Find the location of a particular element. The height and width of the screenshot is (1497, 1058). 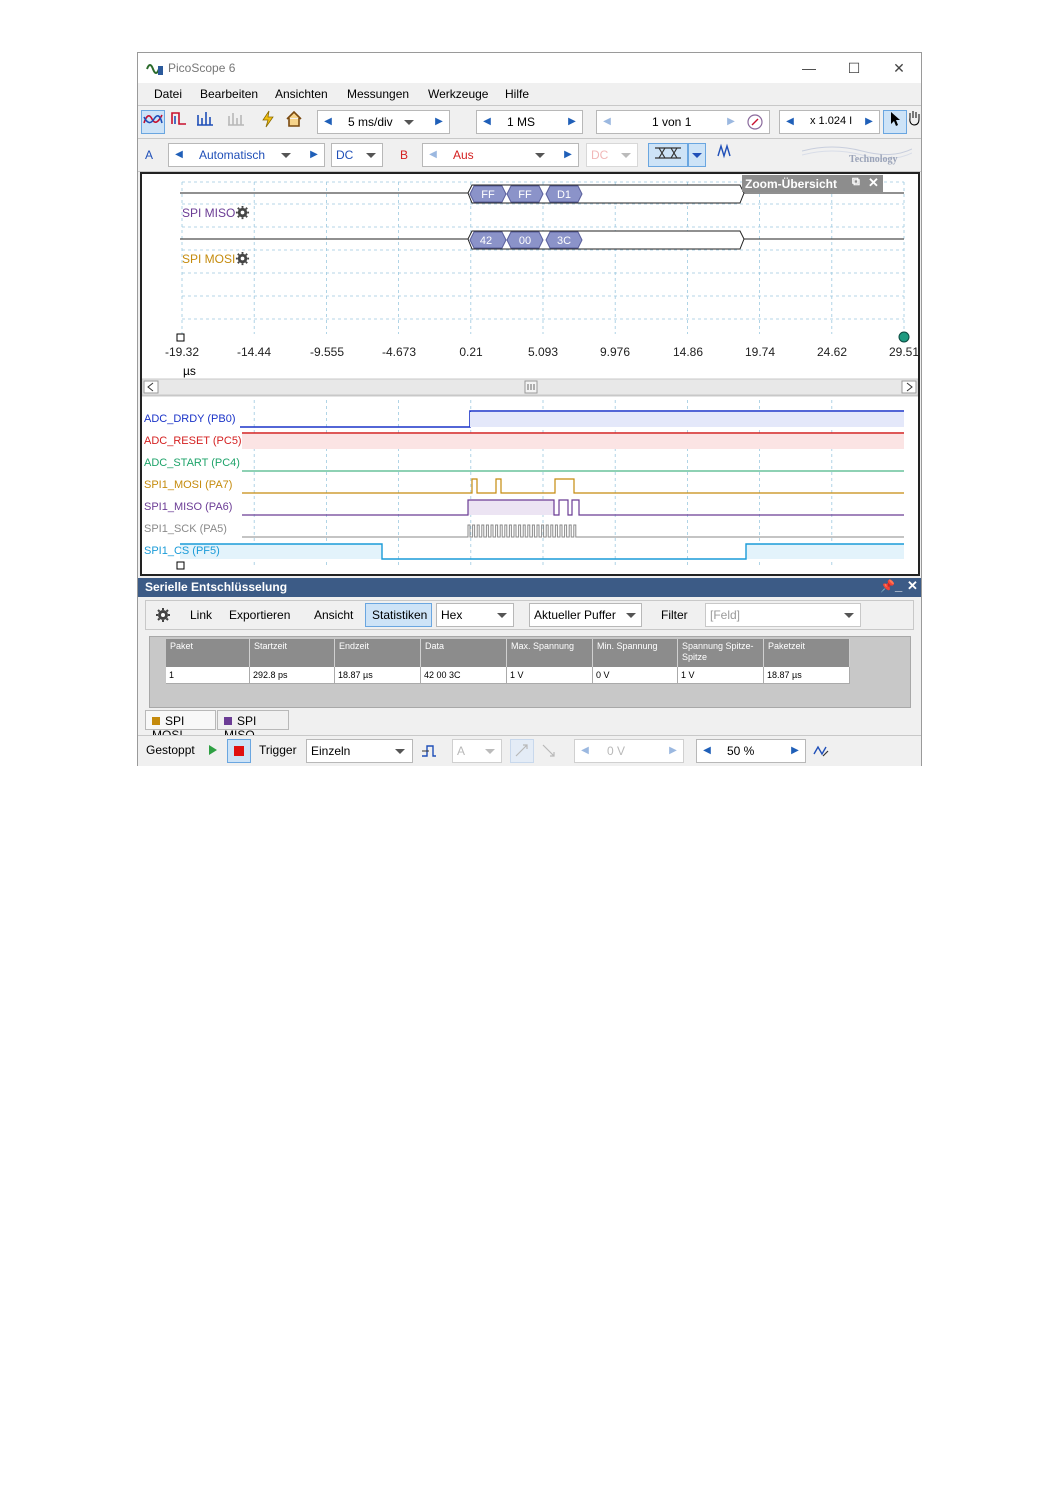

trigger-label: Trigger is located at coordinates (278, 750).